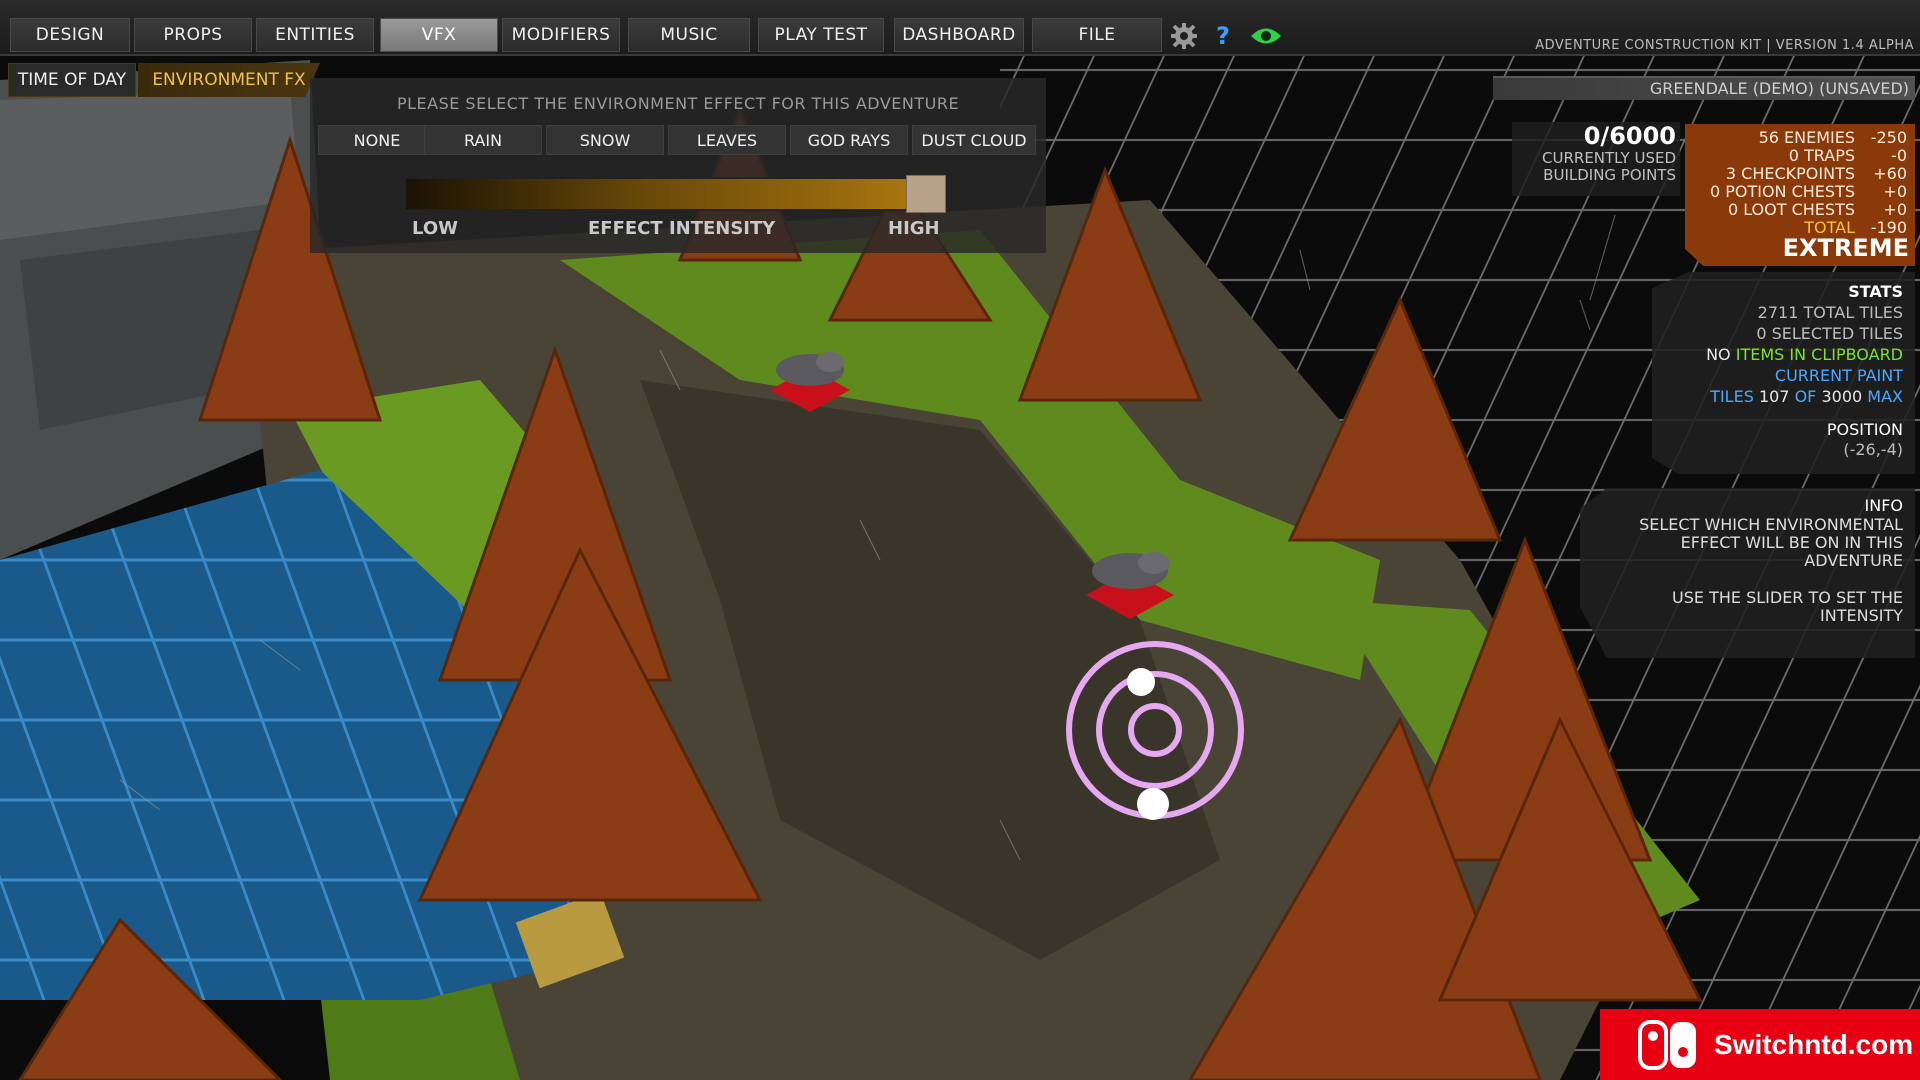  Describe the element at coordinates (926, 194) in the screenshot. I see `intensity-slider-thumb` at that location.